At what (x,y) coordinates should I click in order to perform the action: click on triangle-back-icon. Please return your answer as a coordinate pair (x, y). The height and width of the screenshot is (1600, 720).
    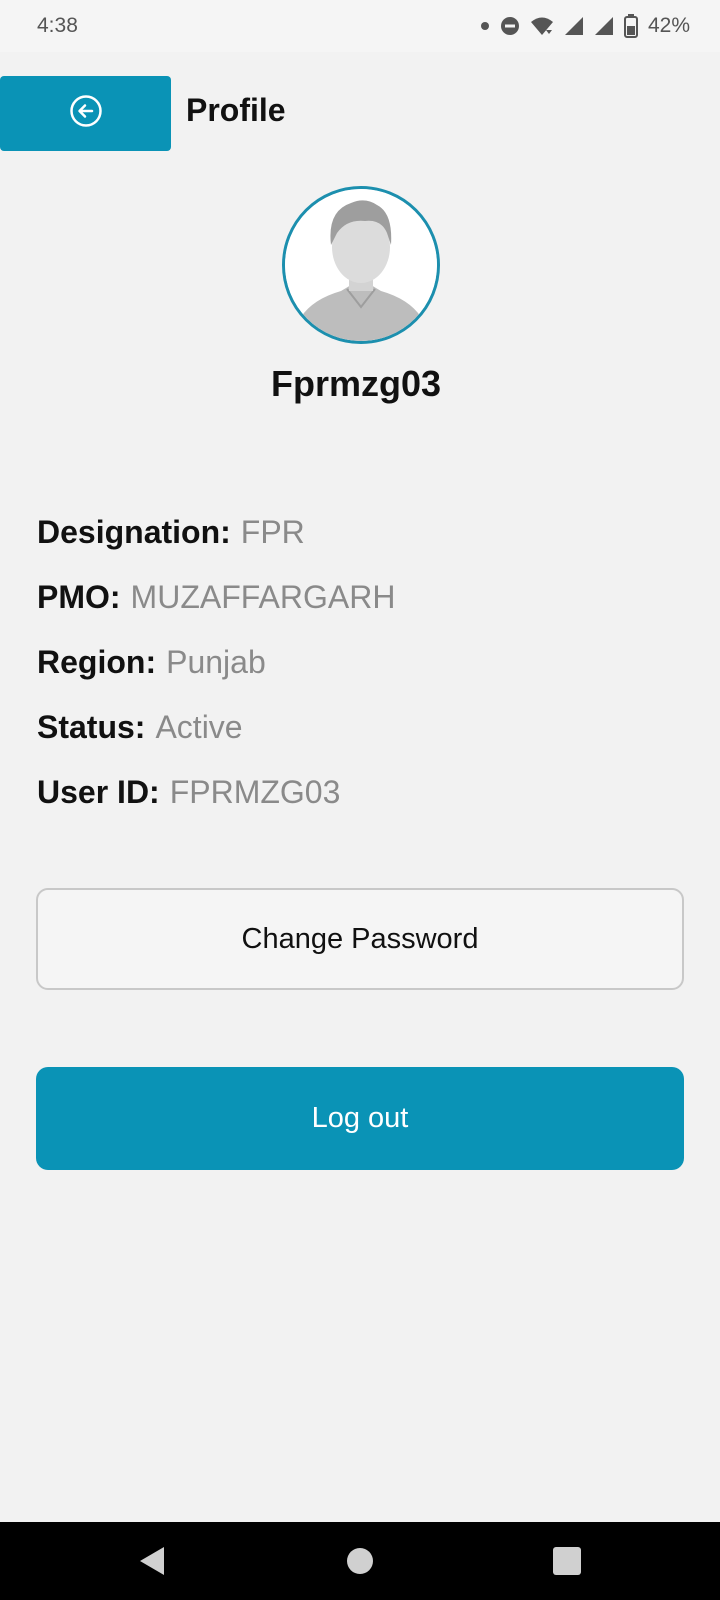
    Looking at the image, I should click on (152, 1561).